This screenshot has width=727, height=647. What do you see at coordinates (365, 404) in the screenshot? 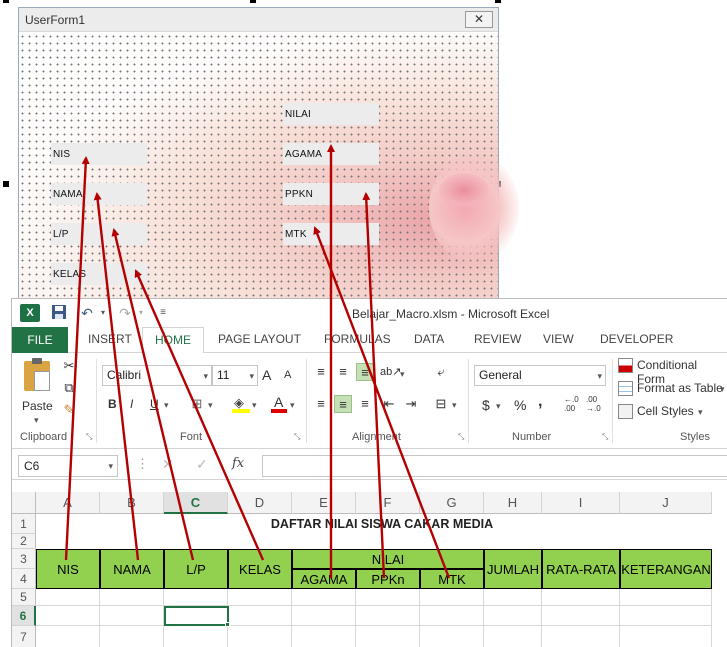
I see `align-right-icon: ≡` at bounding box center [365, 404].